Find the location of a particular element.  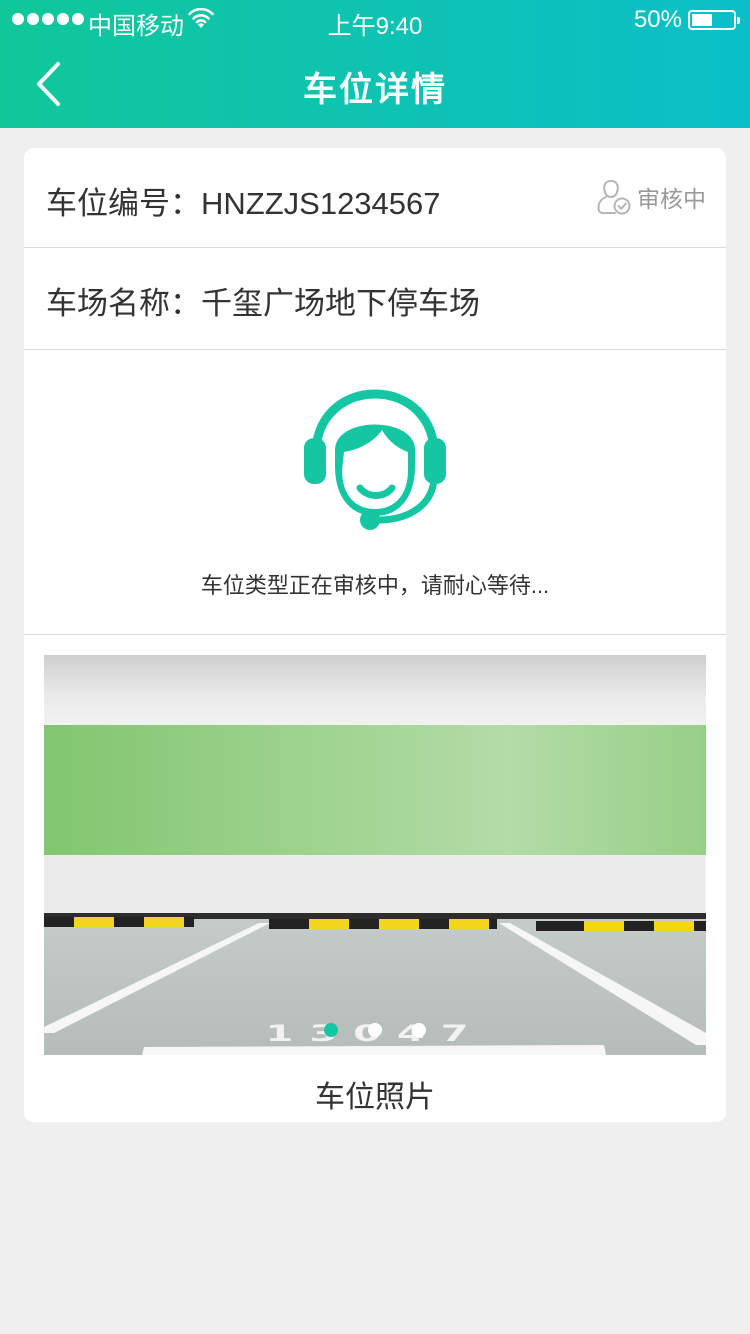

user-check-icon is located at coordinates (614, 197).